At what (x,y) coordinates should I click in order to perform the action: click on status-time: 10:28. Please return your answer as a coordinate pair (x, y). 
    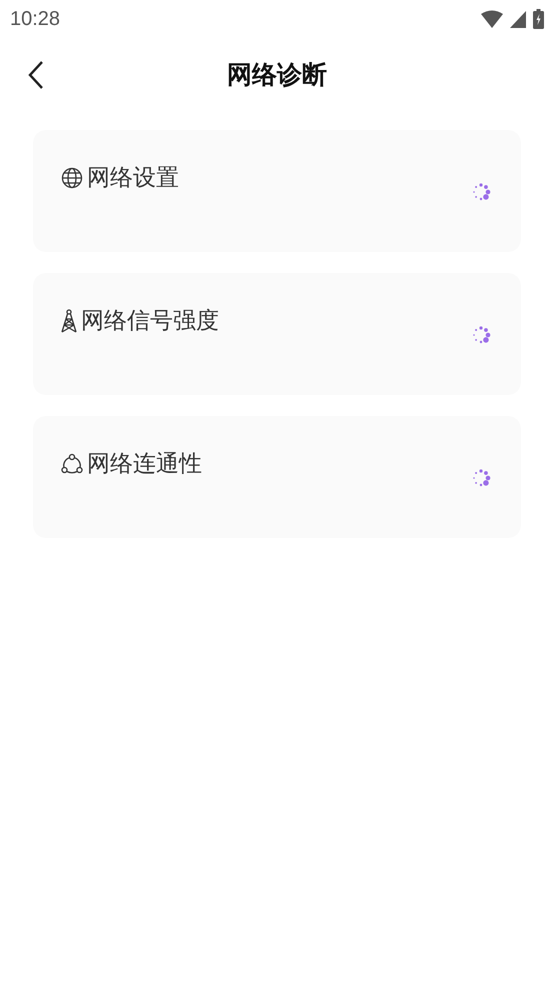
    Looking at the image, I should click on (35, 19).